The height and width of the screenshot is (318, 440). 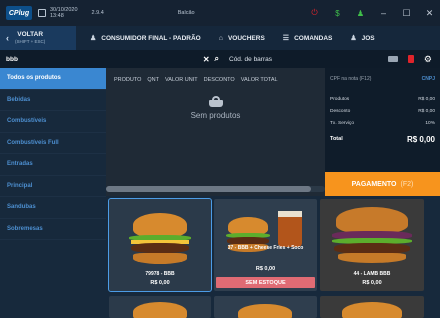 I want to click on sidebar-item-desserts: Sobremesas, so click(x=53, y=229).